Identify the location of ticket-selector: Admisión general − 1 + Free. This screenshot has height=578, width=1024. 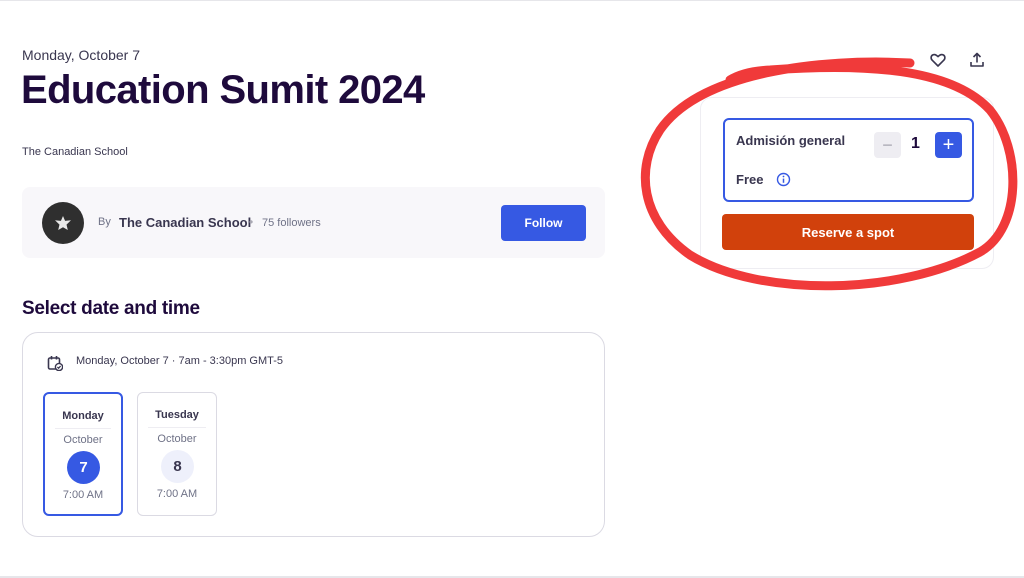
(848, 160).